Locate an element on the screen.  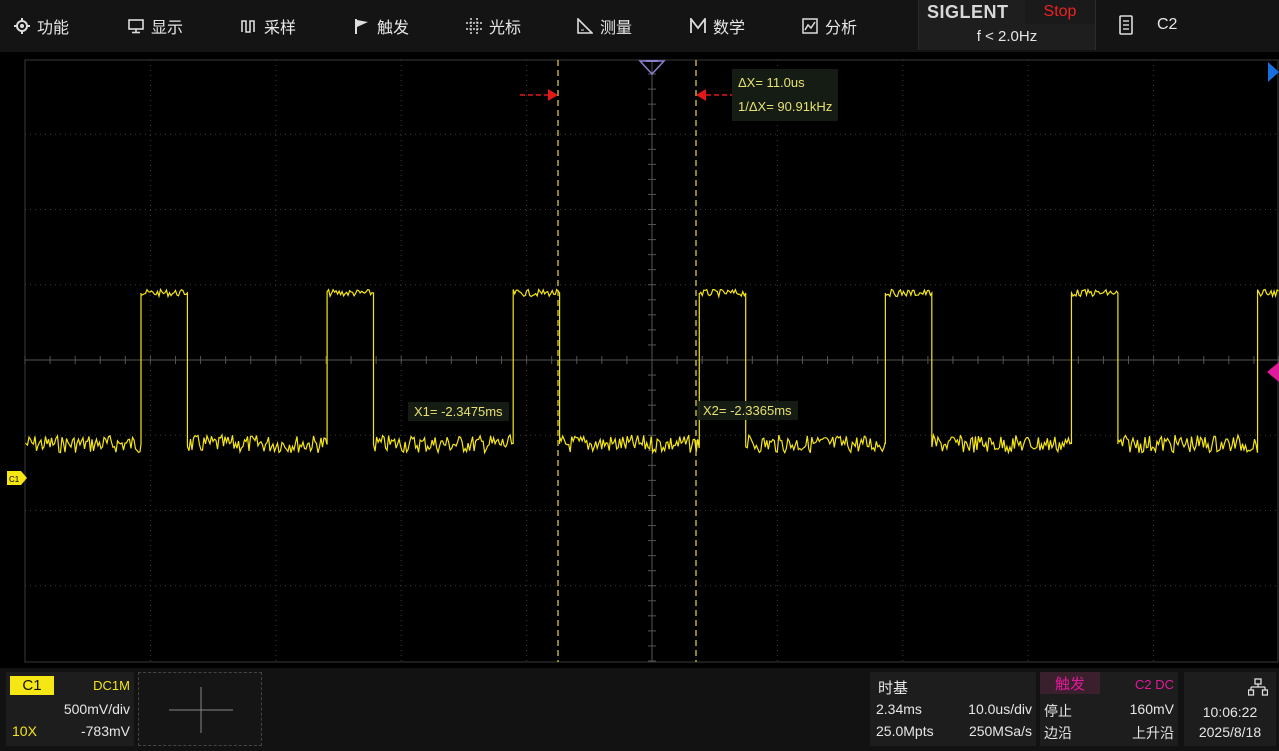
menu-measure-label: 测量 is located at coordinates (616, 28).